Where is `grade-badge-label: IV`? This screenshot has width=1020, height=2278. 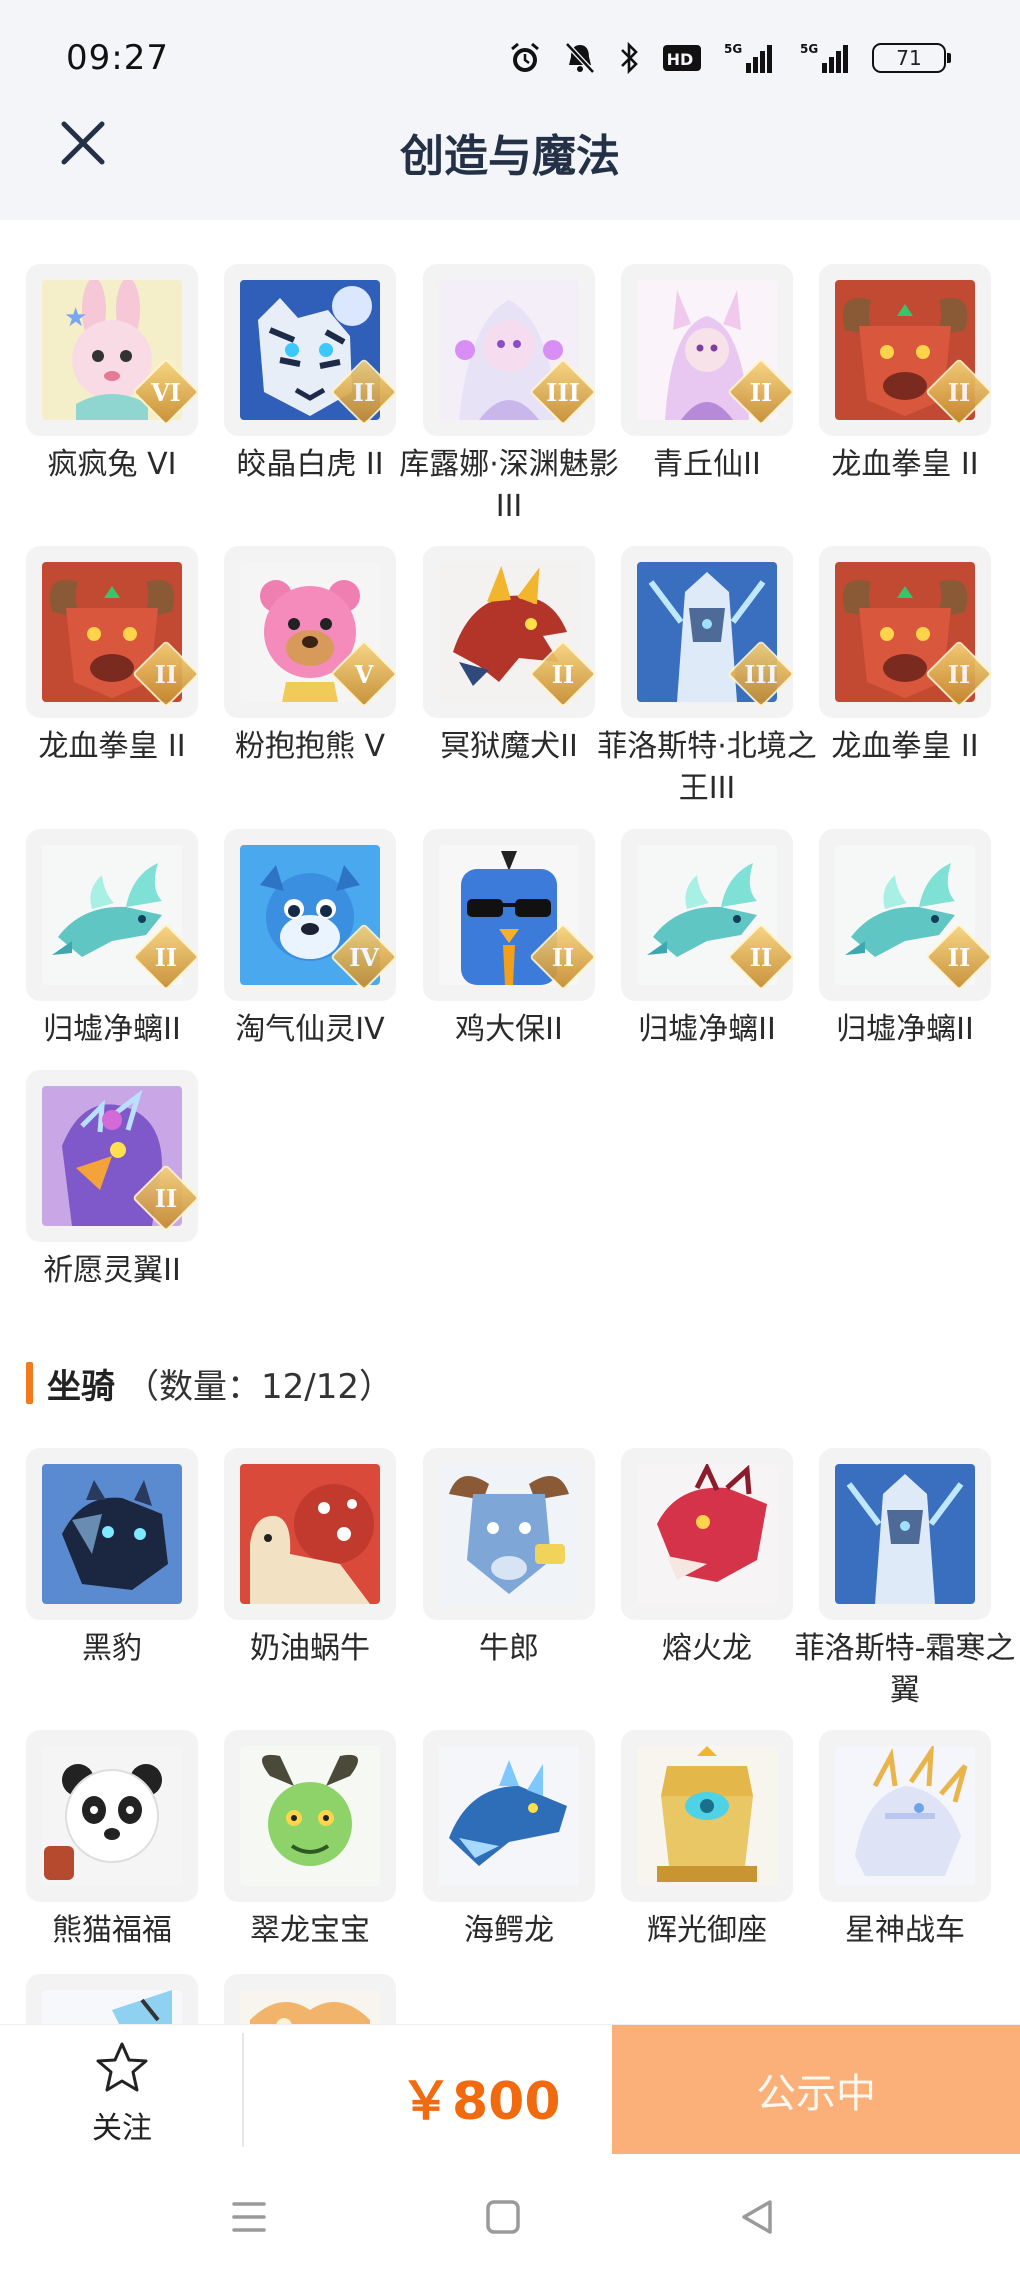 grade-badge-label: IV is located at coordinates (364, 957).